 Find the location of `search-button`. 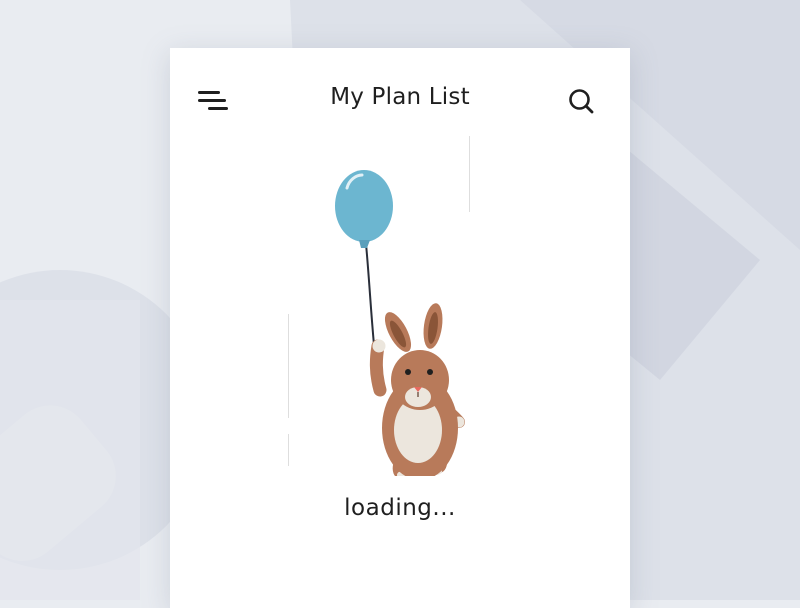

search-button is located at coordinates (581, 101).